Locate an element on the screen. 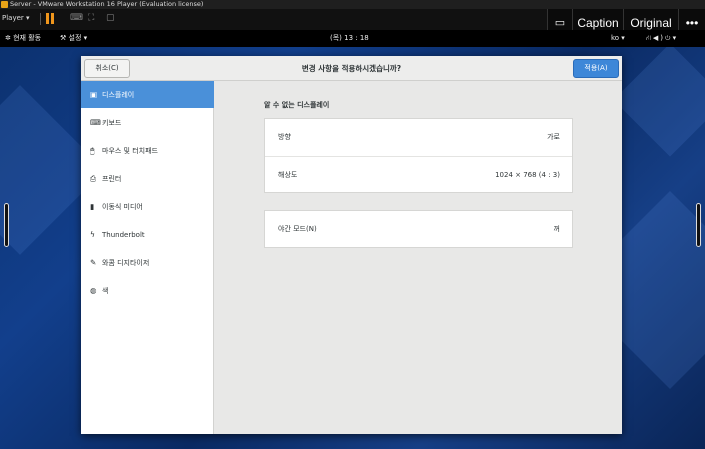  sidebar-item-wacom-tablet: ✎ 와콤 디지타이저 is located at coordinates (147, 262).